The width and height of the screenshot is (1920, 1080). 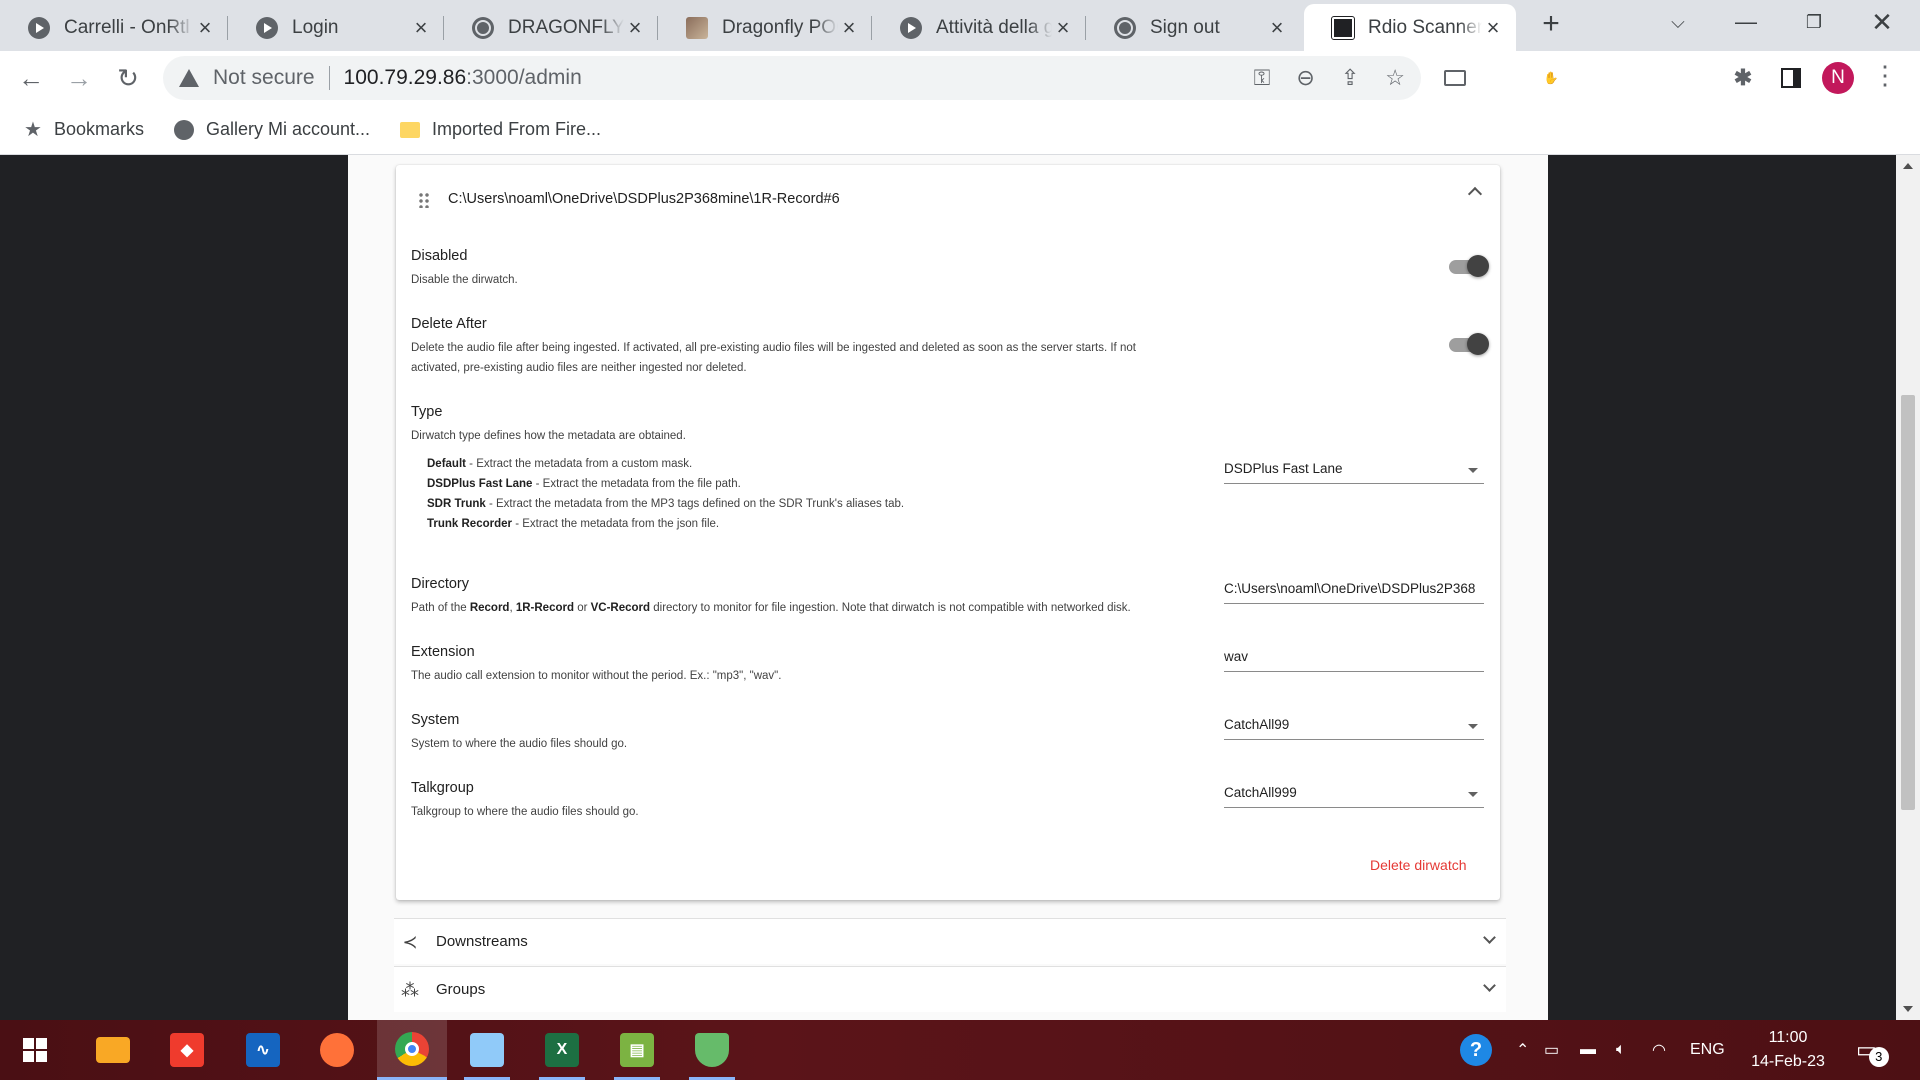 What do you see at coordinates (765, 27) in the screenshot?
I see `tab-dragonfly-poc: Dragonfly POC ×` at bounding box center [765, 27].